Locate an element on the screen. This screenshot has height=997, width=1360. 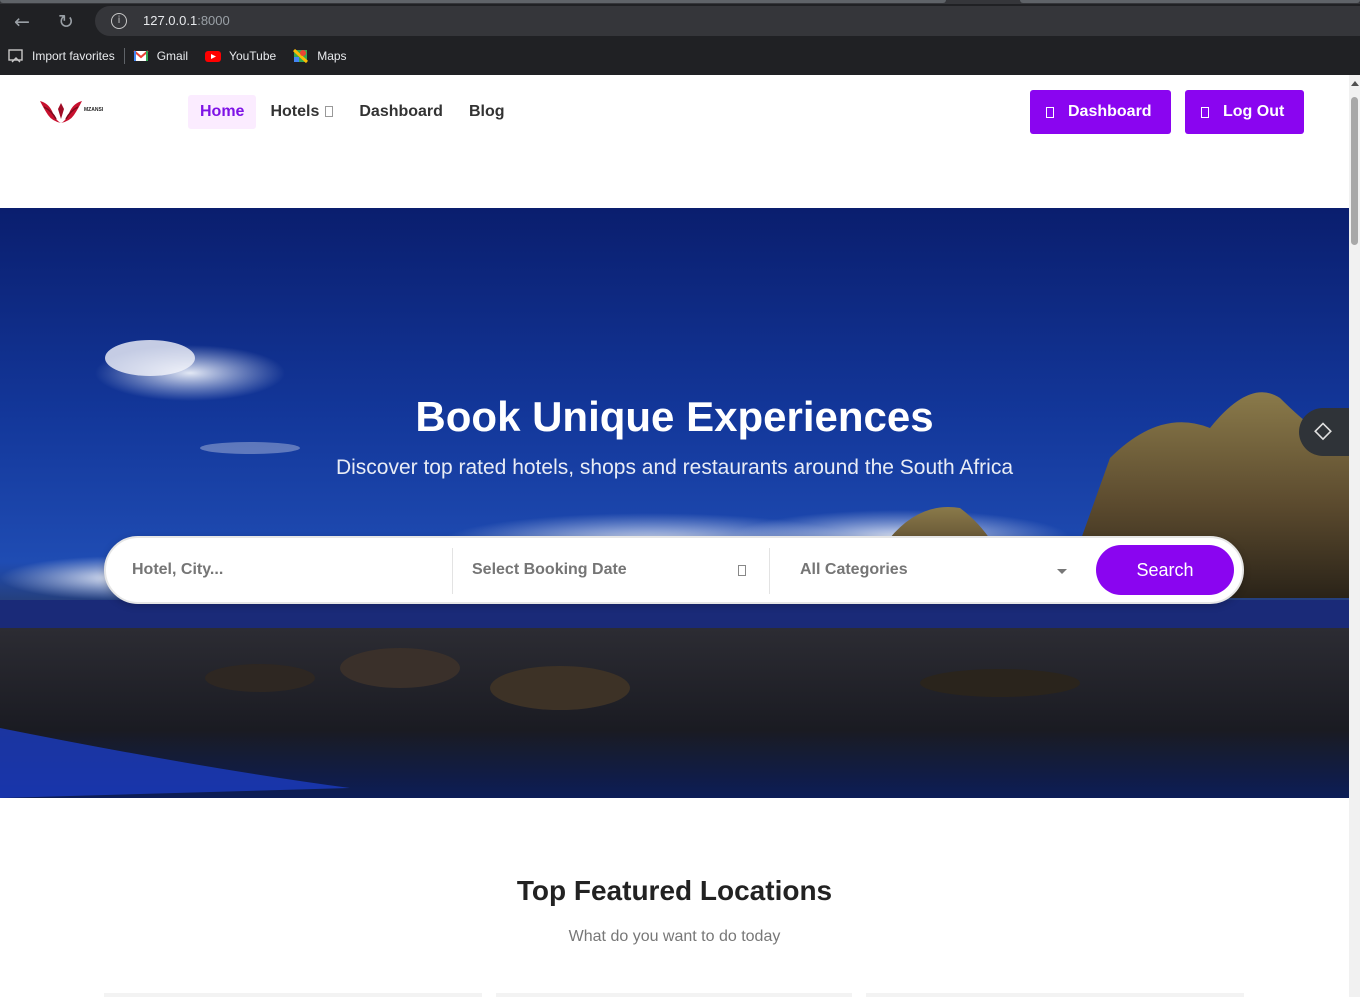
maps-icon is located at coordinates (301, 56).